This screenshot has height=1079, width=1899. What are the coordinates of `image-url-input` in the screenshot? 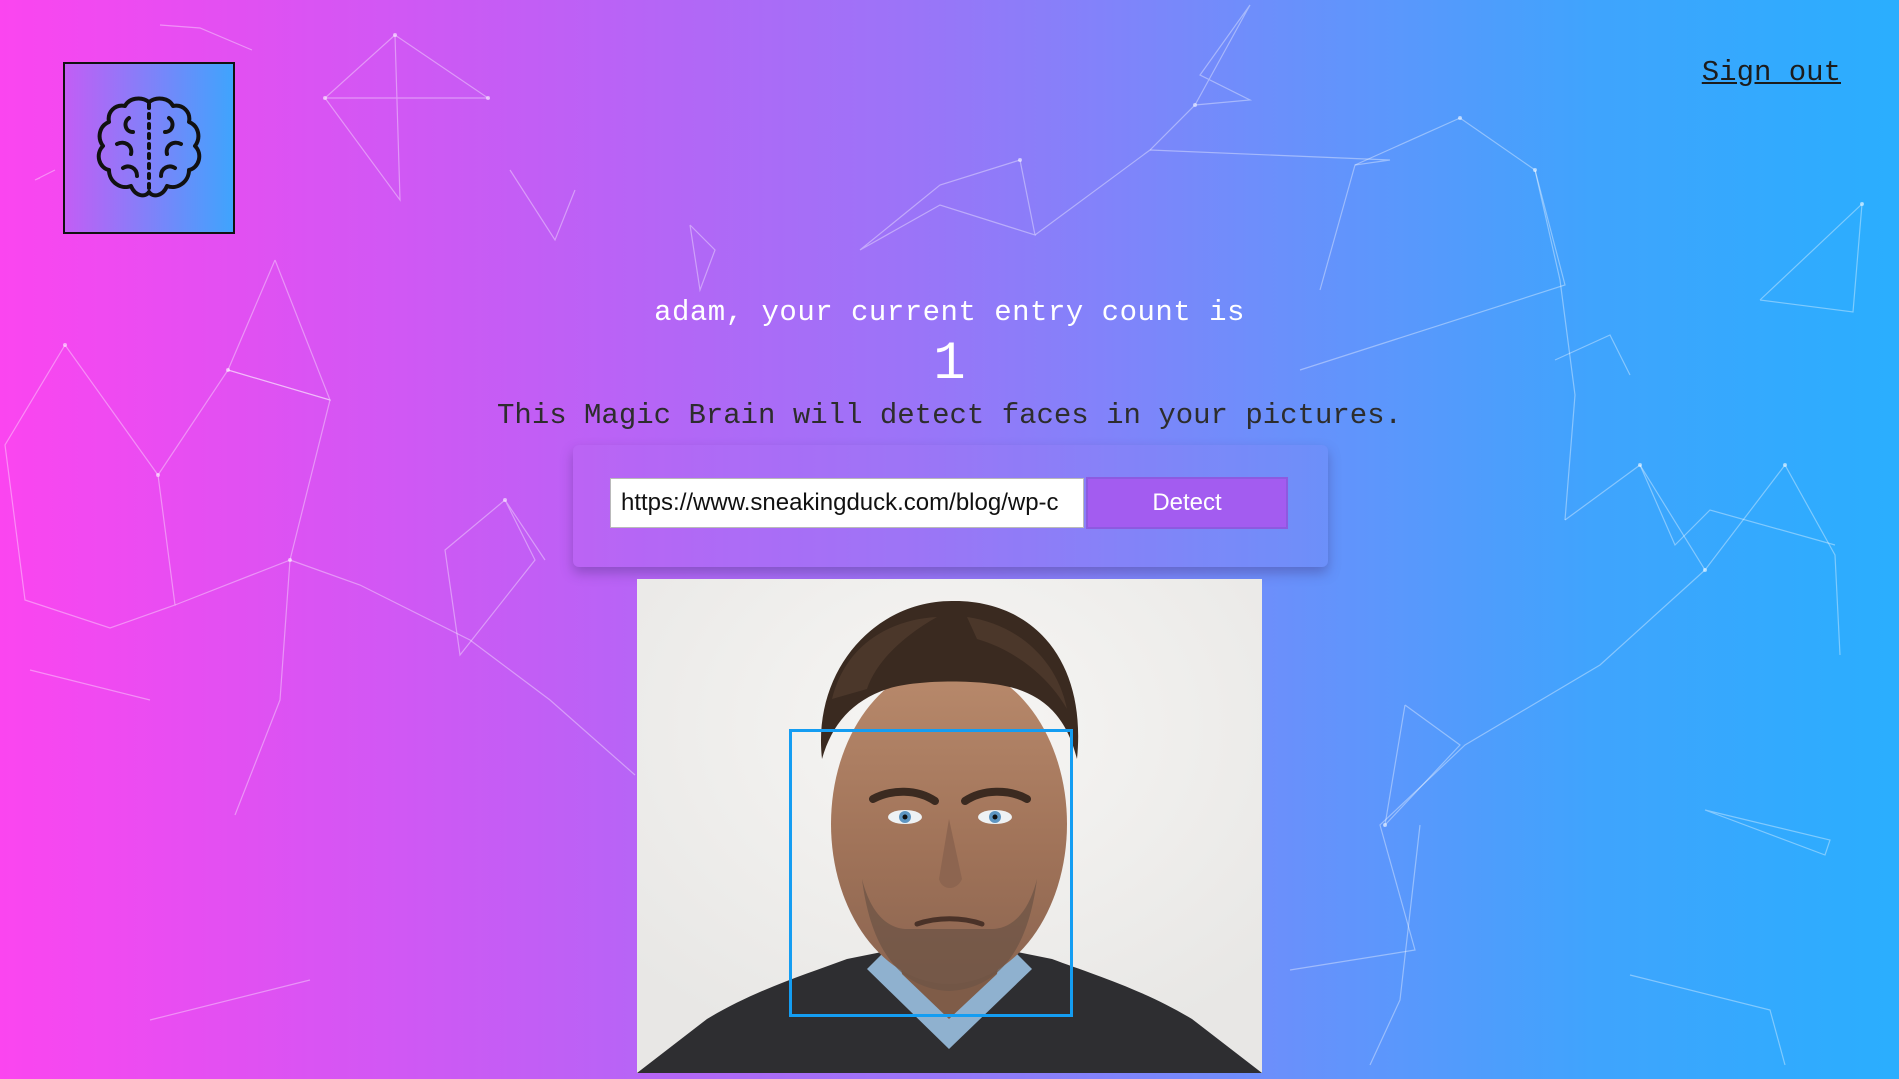 It's located at (847, 503).